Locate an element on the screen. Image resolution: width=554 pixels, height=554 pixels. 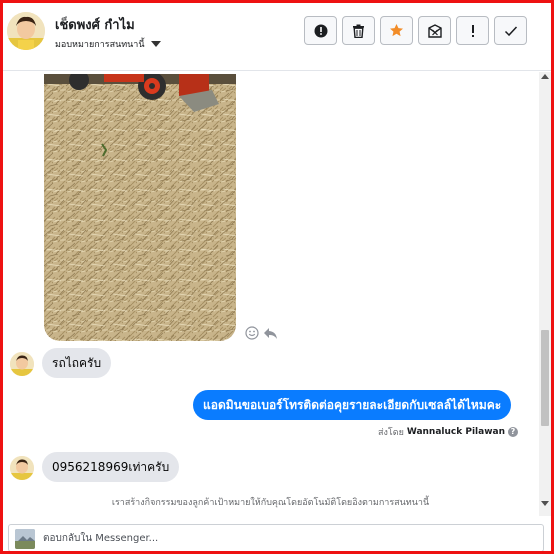
star-button is located at coordinates (396, 30).